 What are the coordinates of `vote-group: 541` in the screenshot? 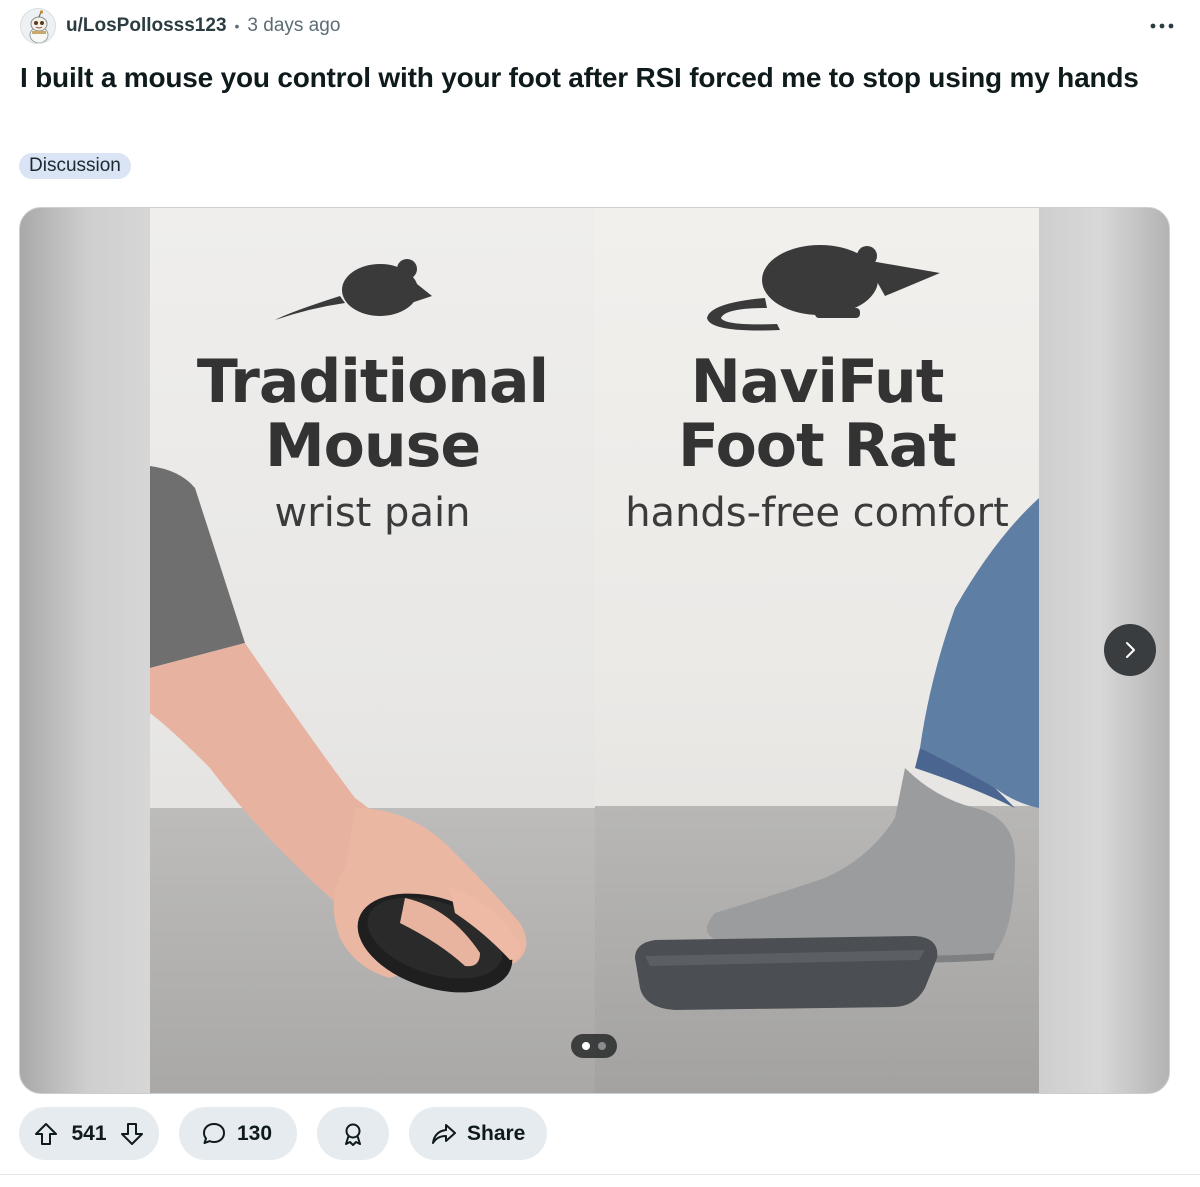 It's located at (89, 1133).